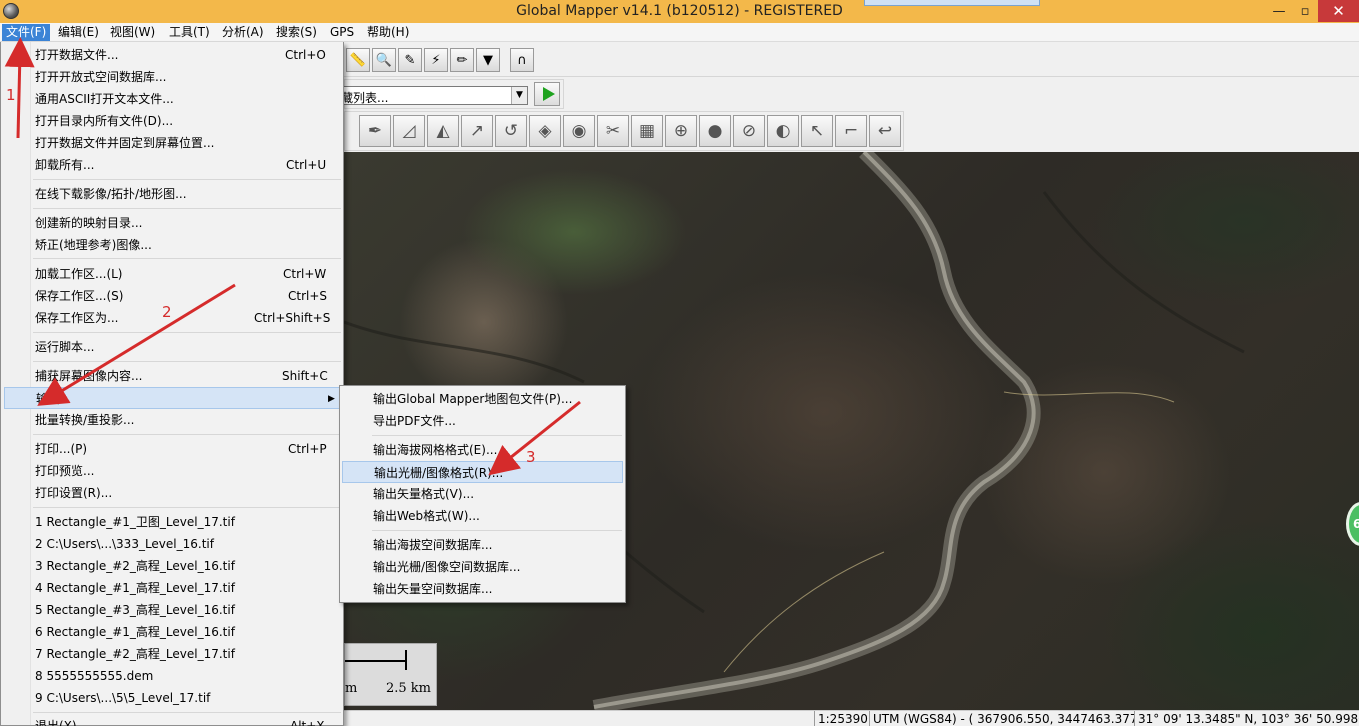 This screenshot has height=726, width=1359. Describe the element at coordinates (173, 165) in the screenshot. I see `menu-unload-all: 卸载所有... Ctrl+U` at that location.